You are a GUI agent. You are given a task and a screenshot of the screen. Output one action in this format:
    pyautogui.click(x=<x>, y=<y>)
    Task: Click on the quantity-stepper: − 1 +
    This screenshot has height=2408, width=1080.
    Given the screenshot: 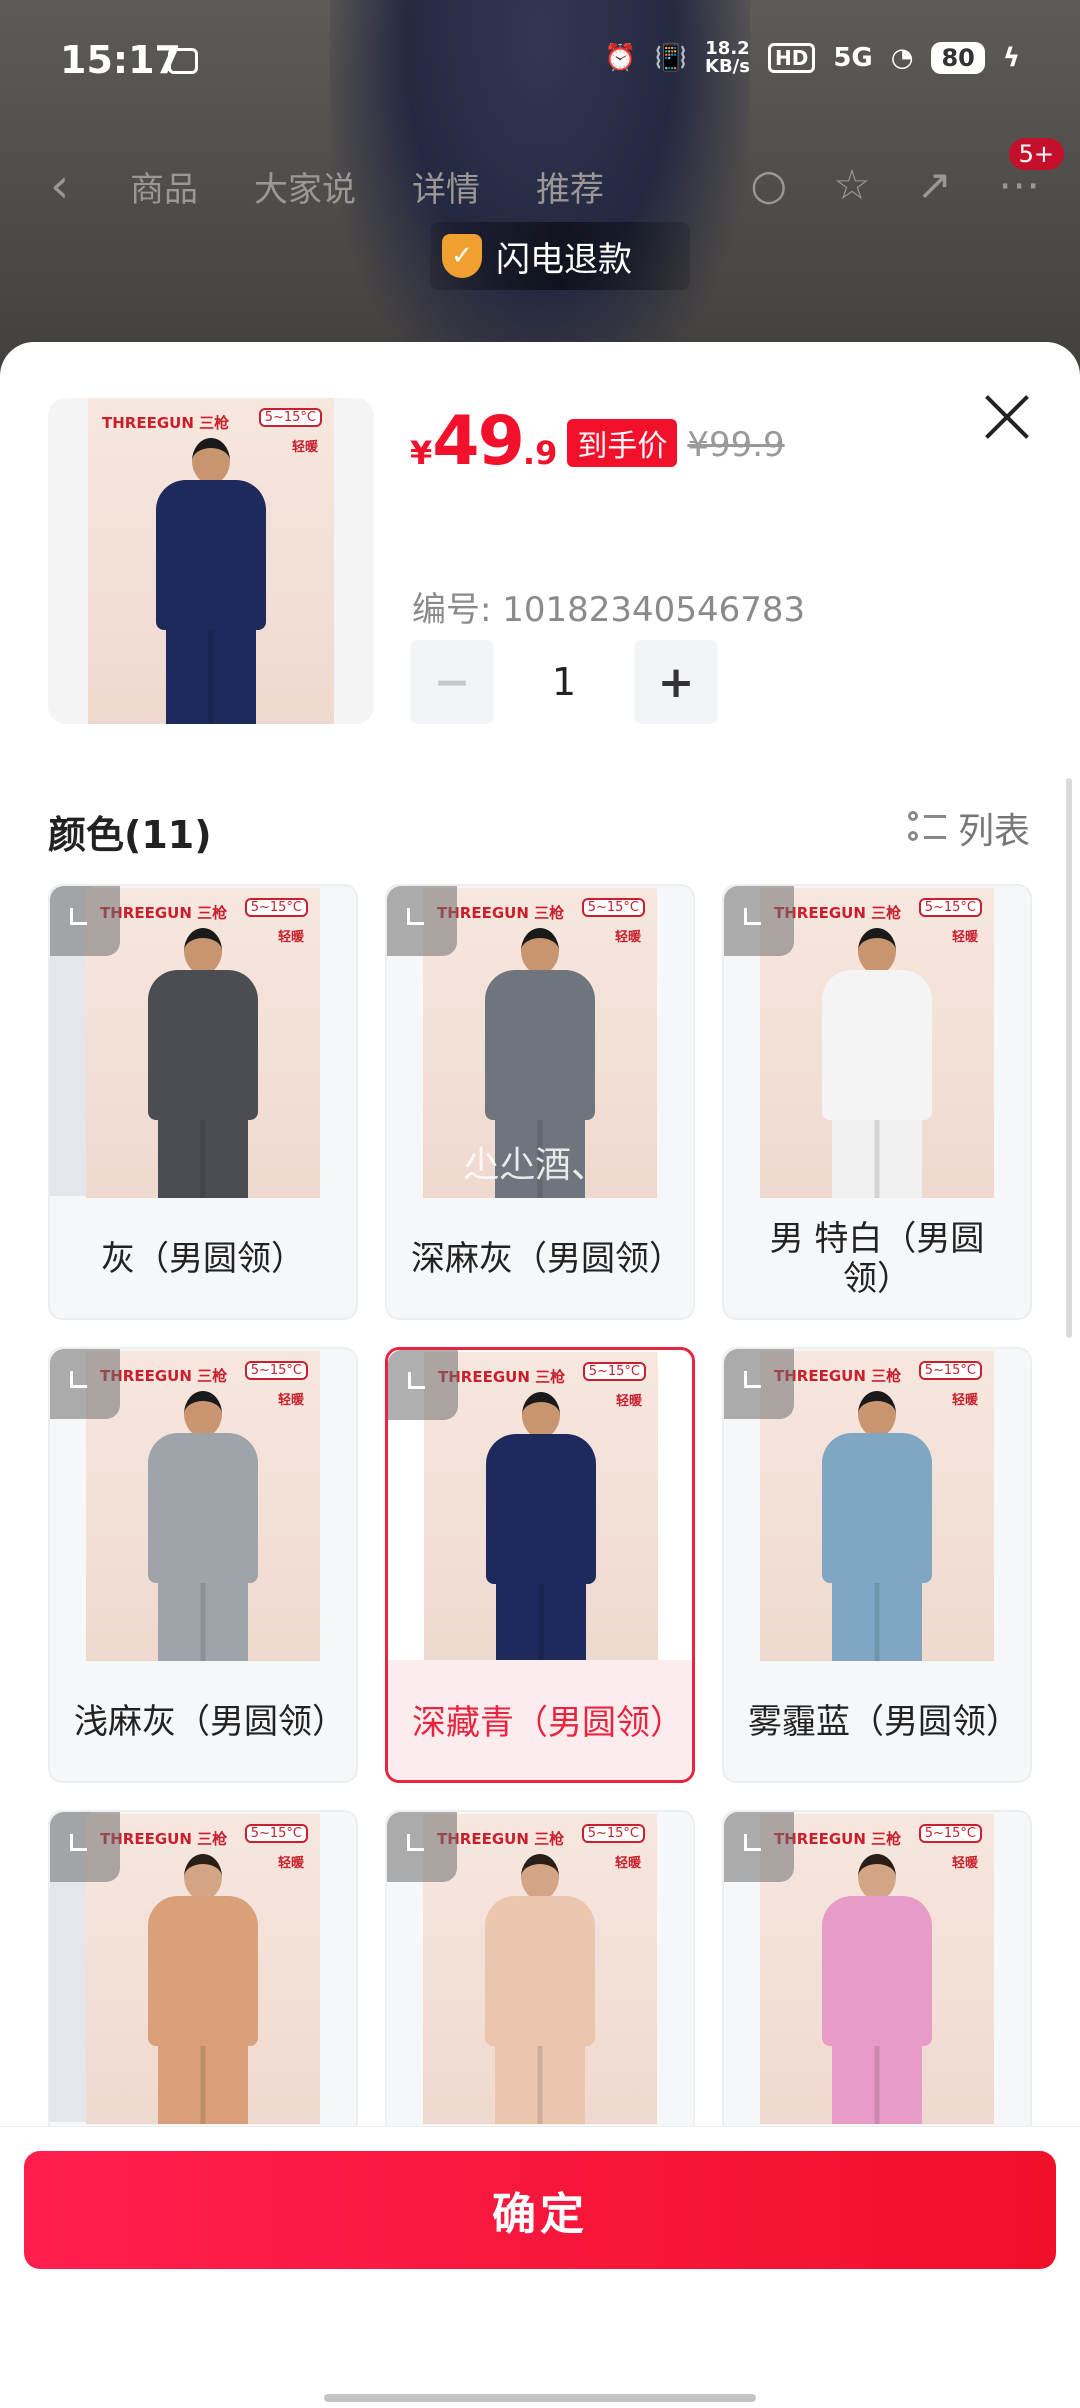 What is the action you would take?
    pyautogui.click(x=564, y=682)
    